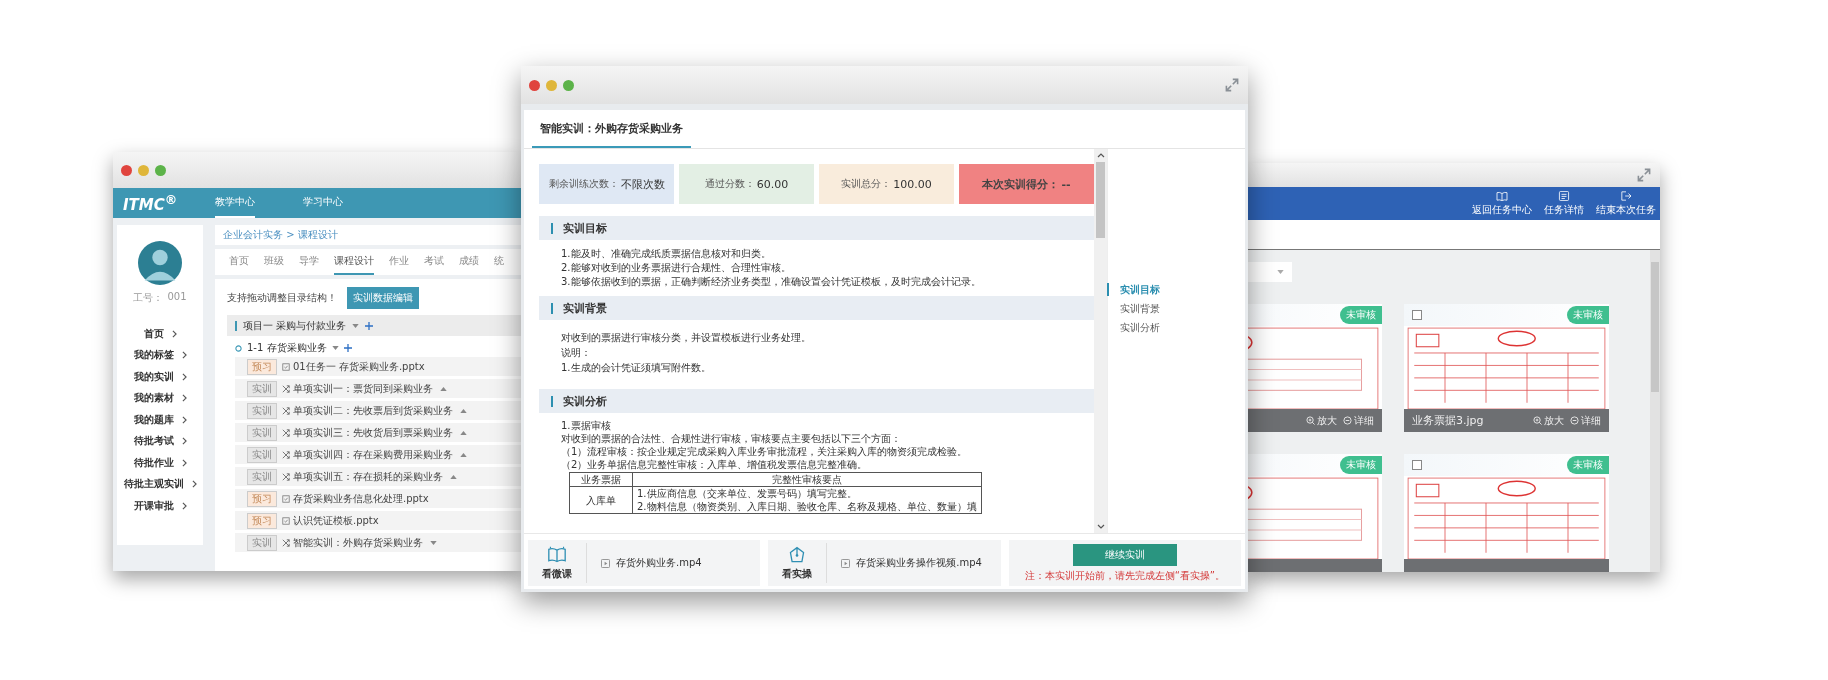 This screenshot has width=1828, height=680. What do you see at coordinates (846, 563) in the screenshot?
I see `play-icon` at bounding box center [846, 563].